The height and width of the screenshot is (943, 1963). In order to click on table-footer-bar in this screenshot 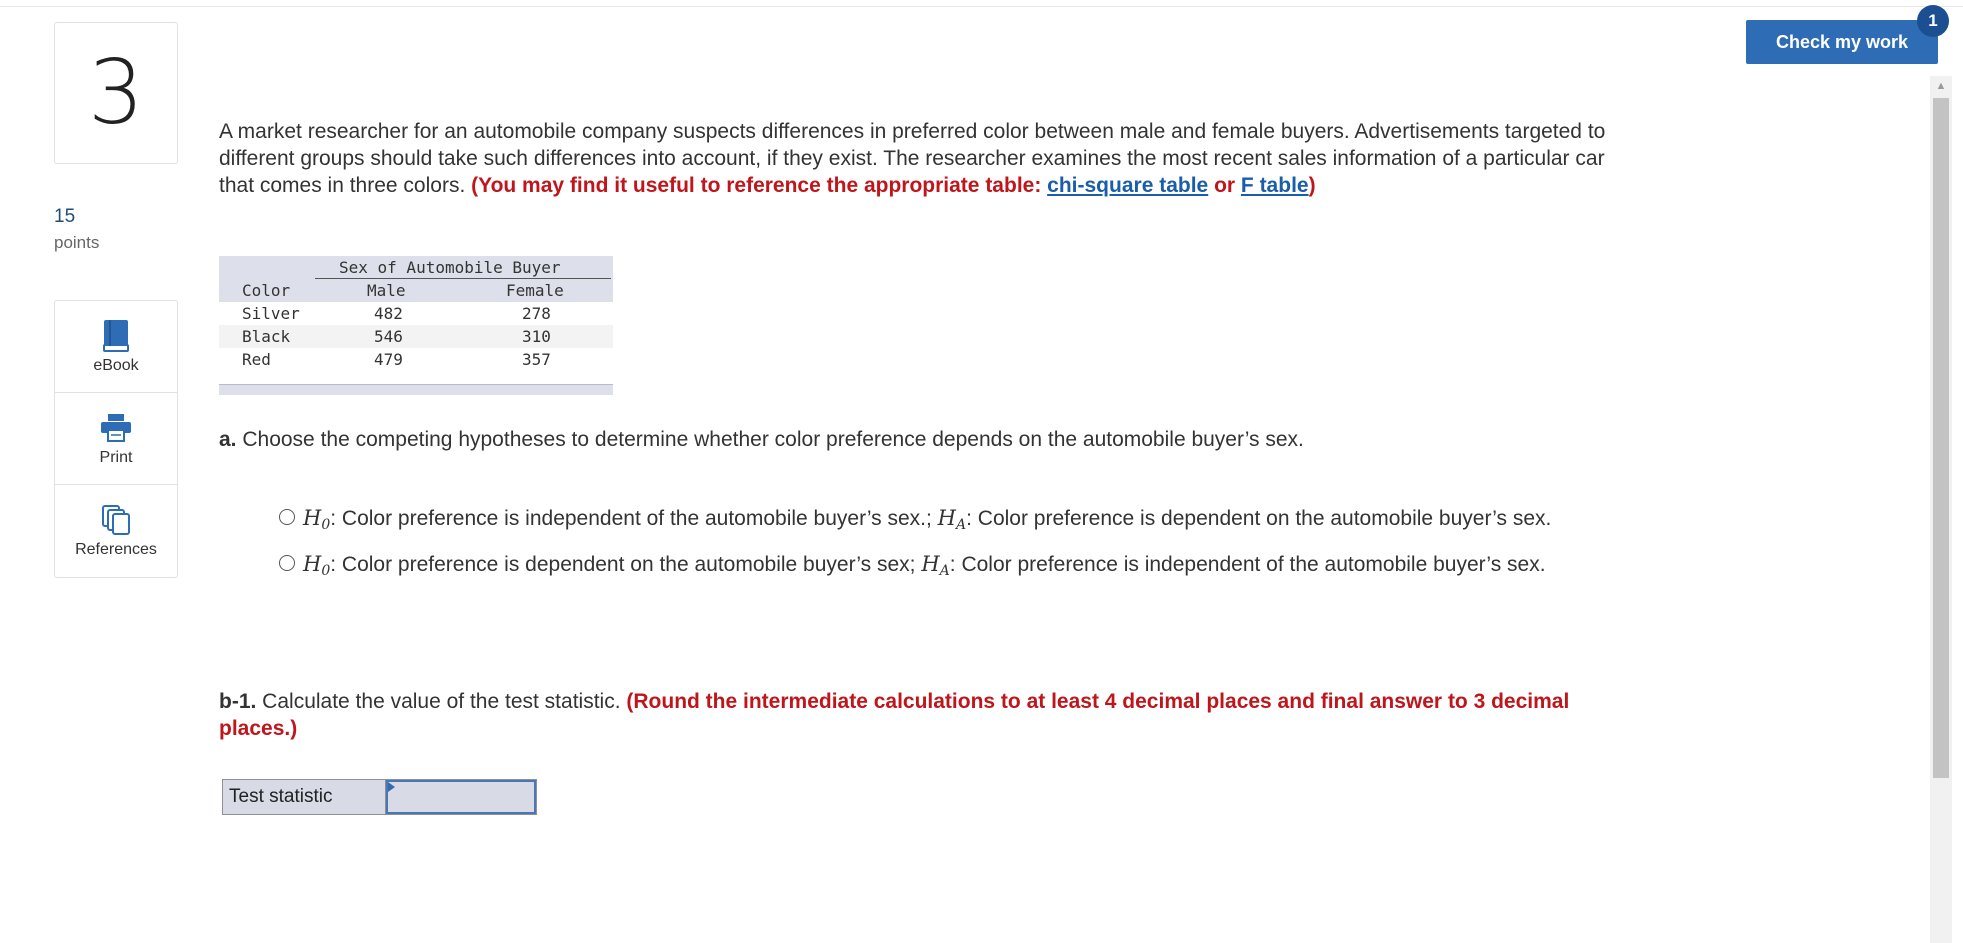, I will do `click(416, 389)`.